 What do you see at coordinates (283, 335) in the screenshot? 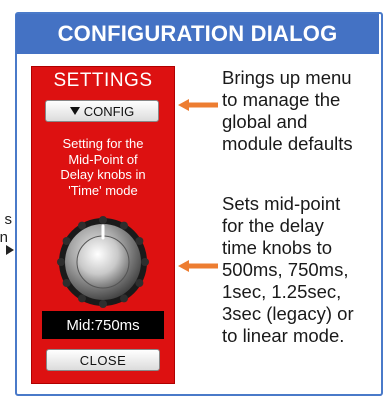
I see `callout-line: to linear mode.` at bounding box center [283, 335].